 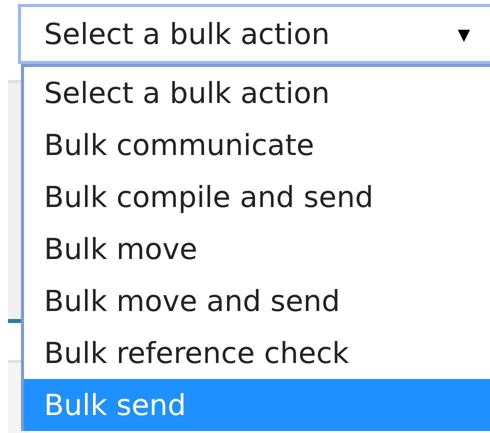 I want to click on select-value: Select a bulk action, so click(x=187, y=34).